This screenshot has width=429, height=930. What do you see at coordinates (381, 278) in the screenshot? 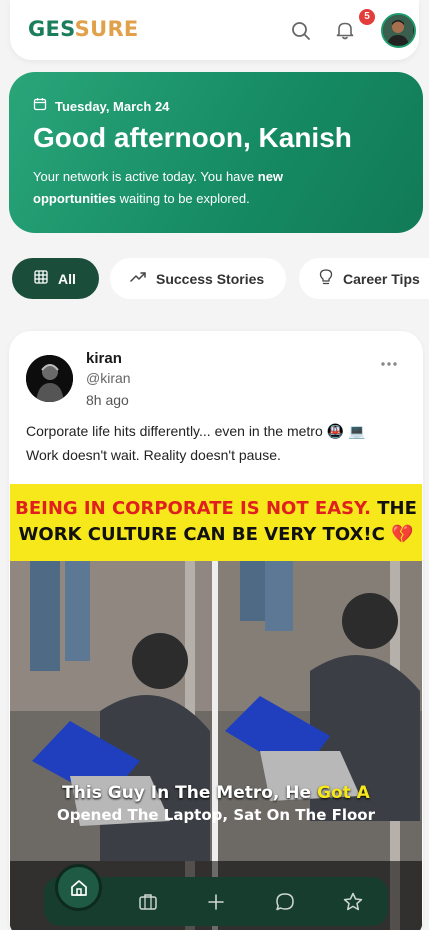
I see `filter-chip-label: Career Tips` at bounding box center [381, 278].